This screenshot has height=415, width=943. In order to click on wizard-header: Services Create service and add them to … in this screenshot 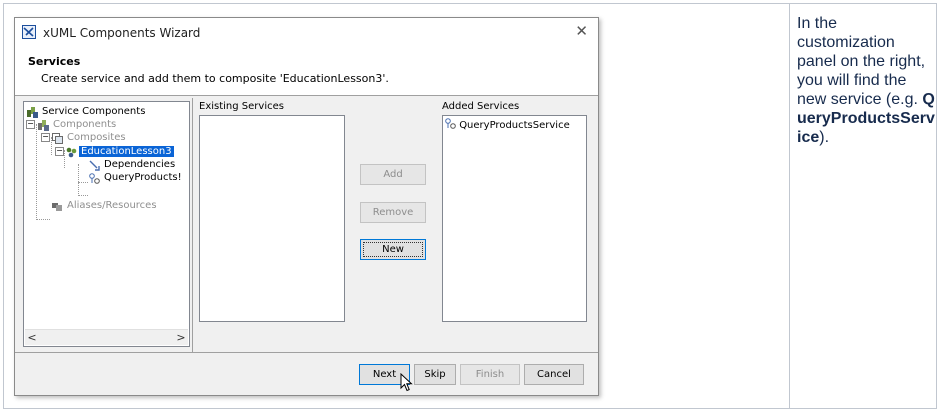, I will do `click(306, 71)`.